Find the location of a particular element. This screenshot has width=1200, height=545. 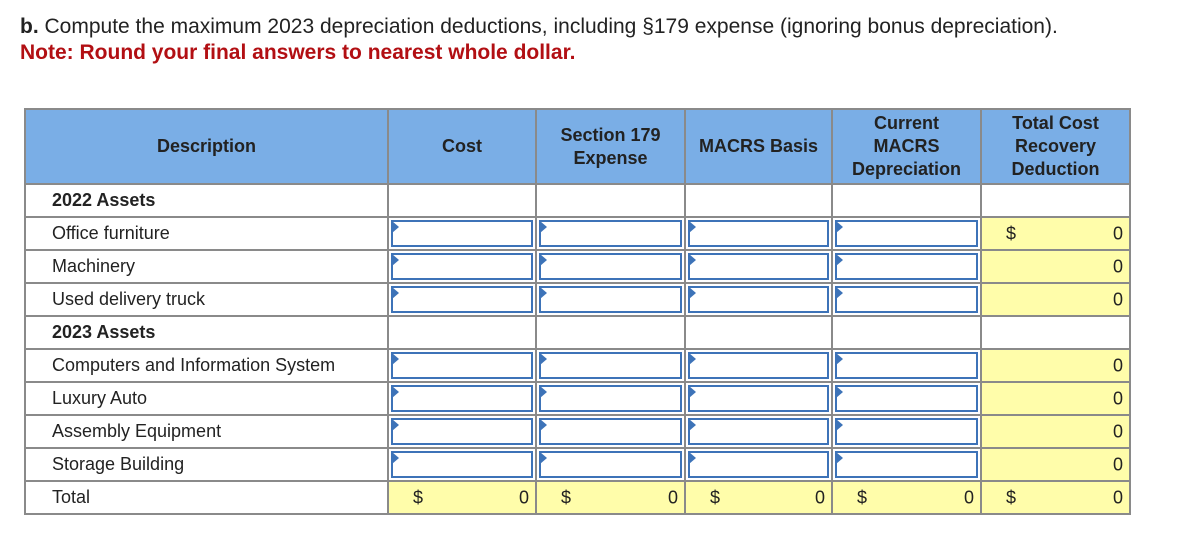

header-description: Description is located at coordinates (206, 146).